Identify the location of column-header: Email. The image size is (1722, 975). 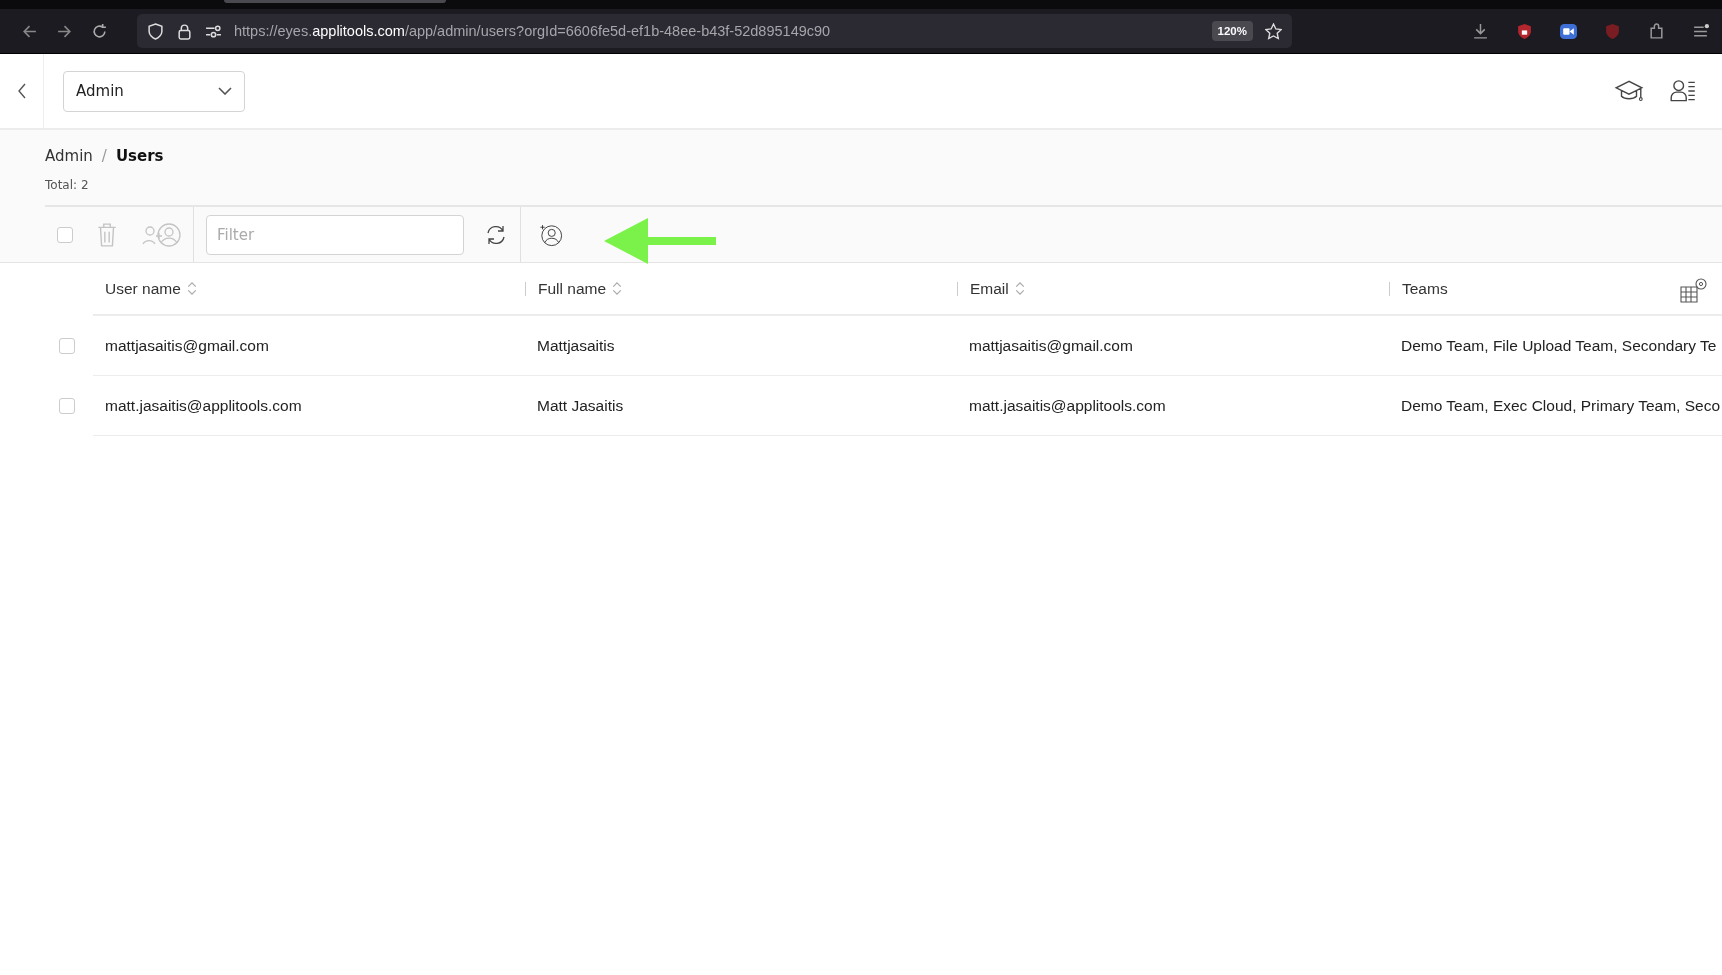
(989, 288).